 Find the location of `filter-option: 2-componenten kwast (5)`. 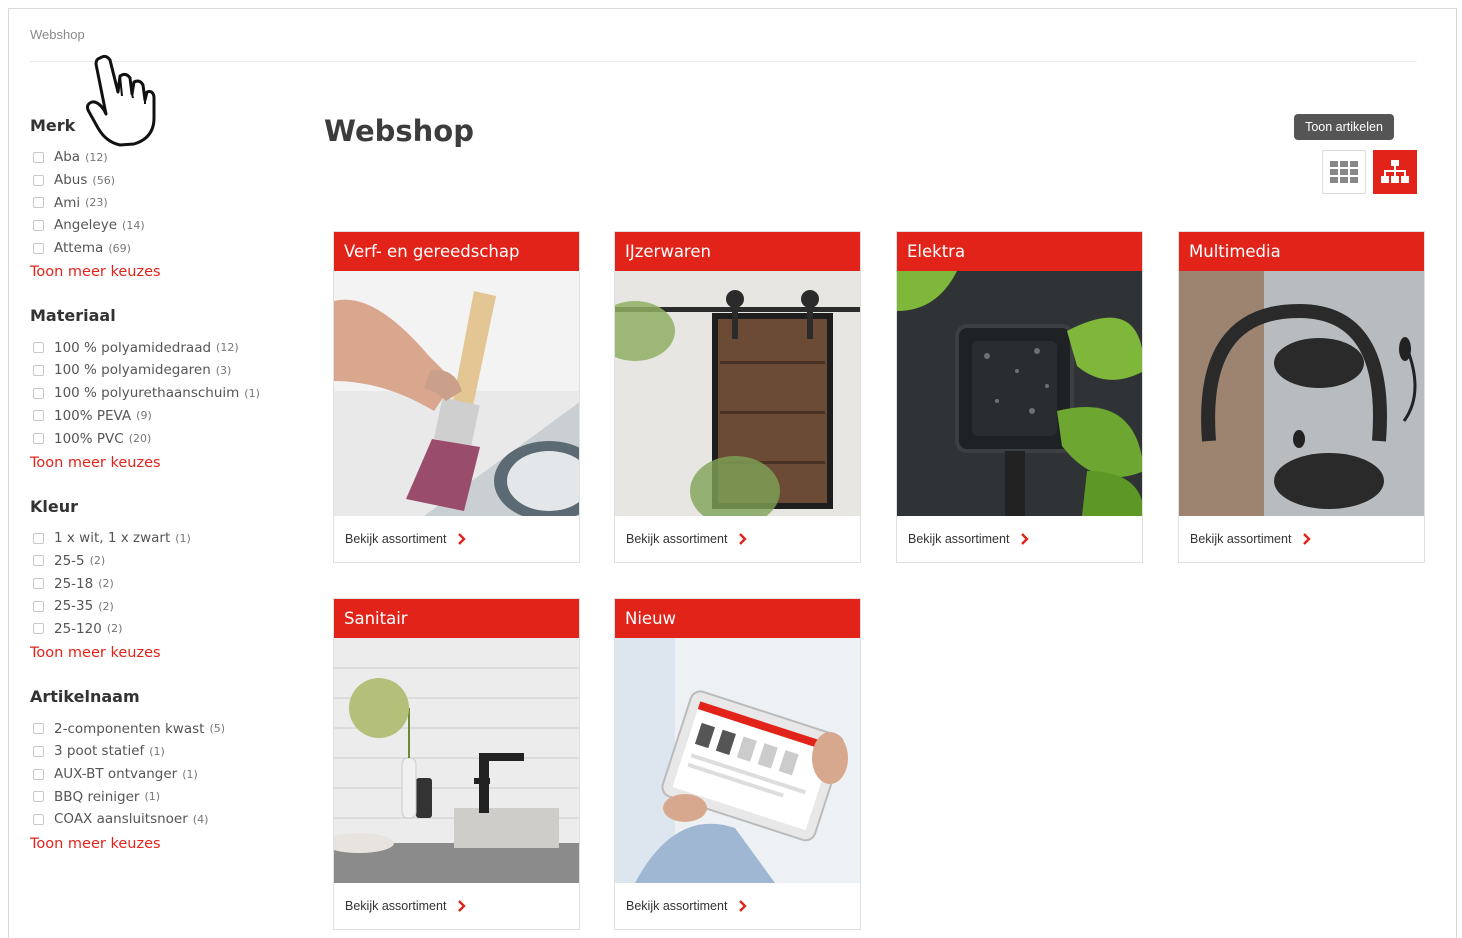

filter-option: 2-componenten kwast (5) is located at coordinates (160, 728).